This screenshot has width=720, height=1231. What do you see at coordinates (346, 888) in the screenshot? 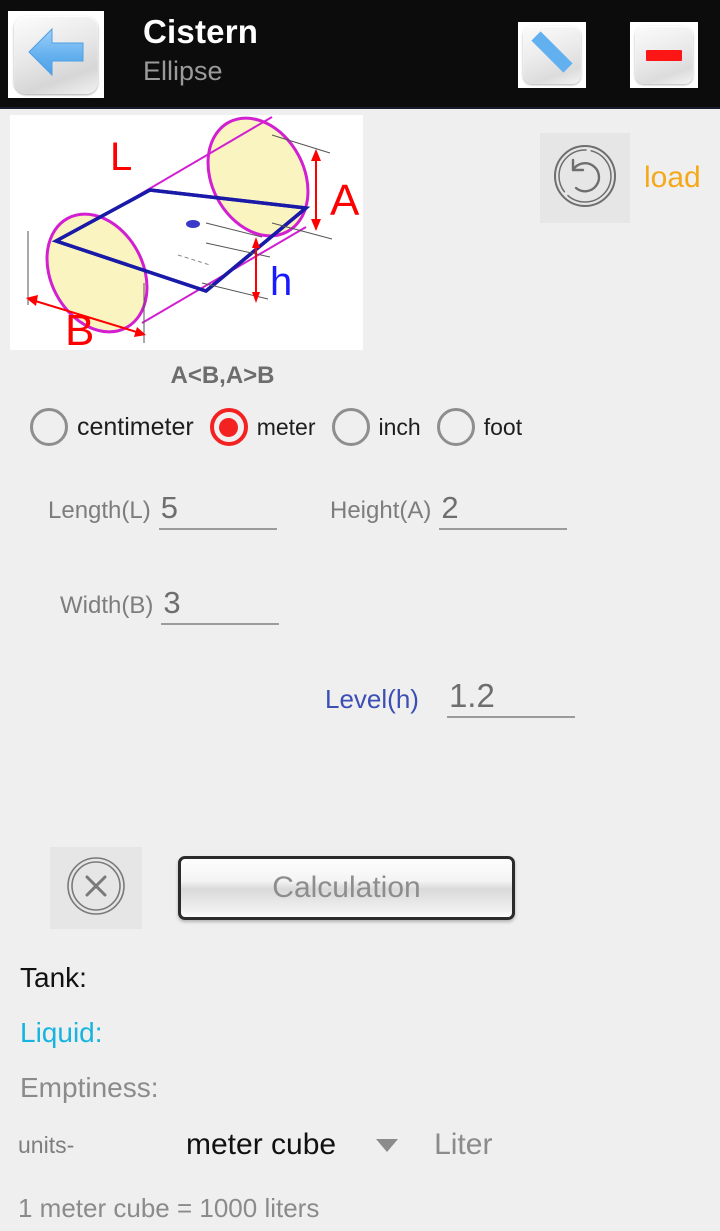
I see `calculation-button: Calculation` at bounding box center [346, 888].